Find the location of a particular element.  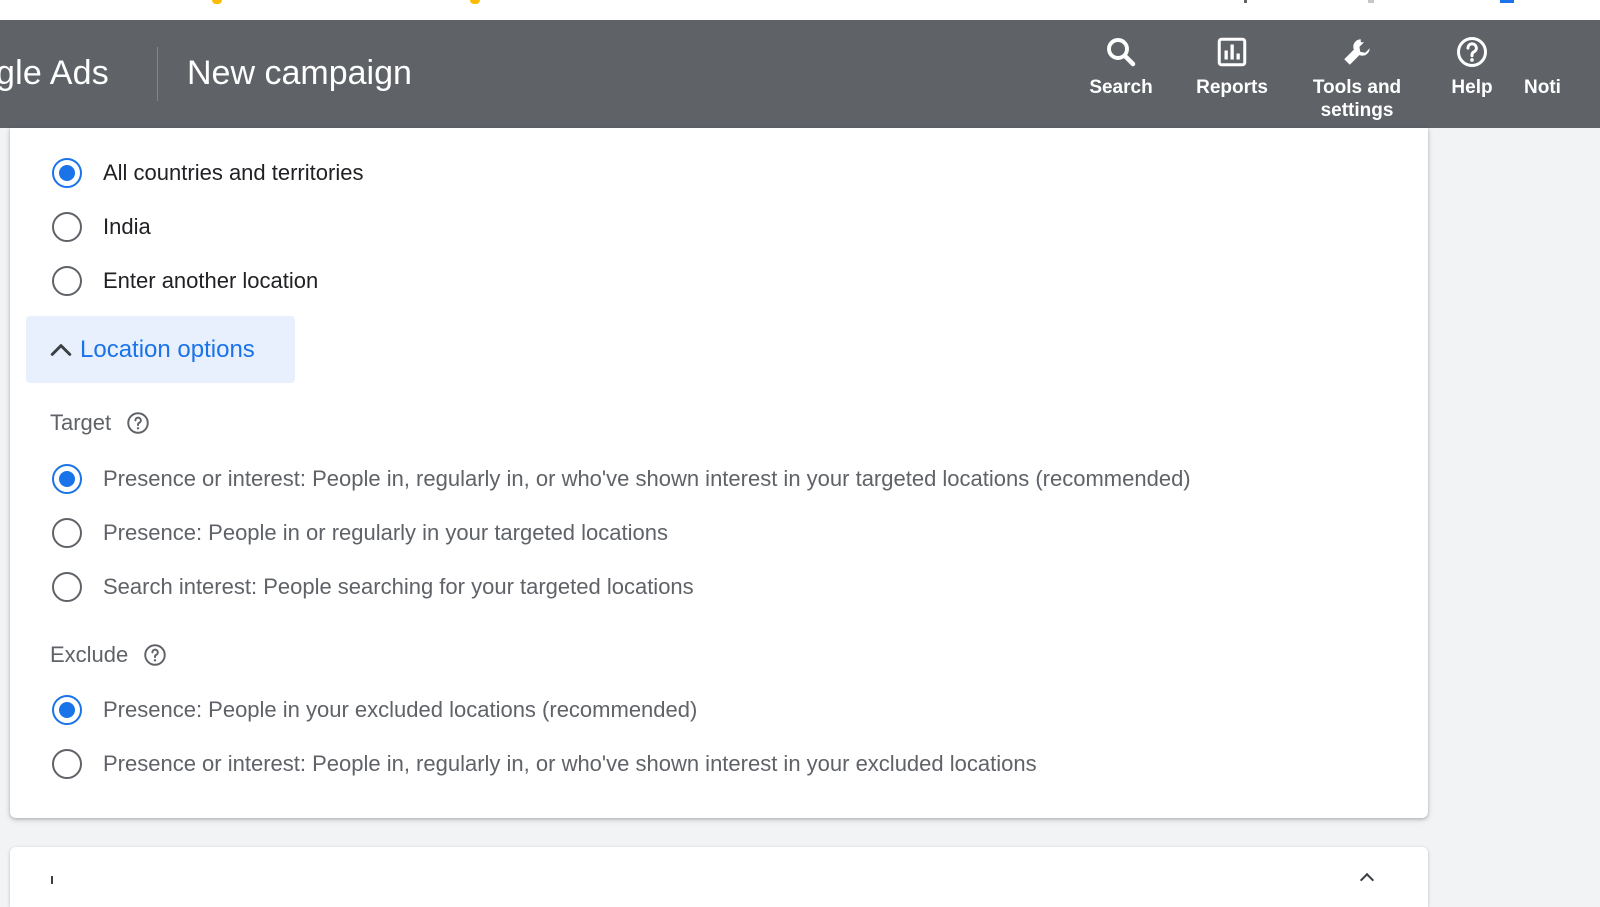

bell-icon is located at coordinates (1542, 52).